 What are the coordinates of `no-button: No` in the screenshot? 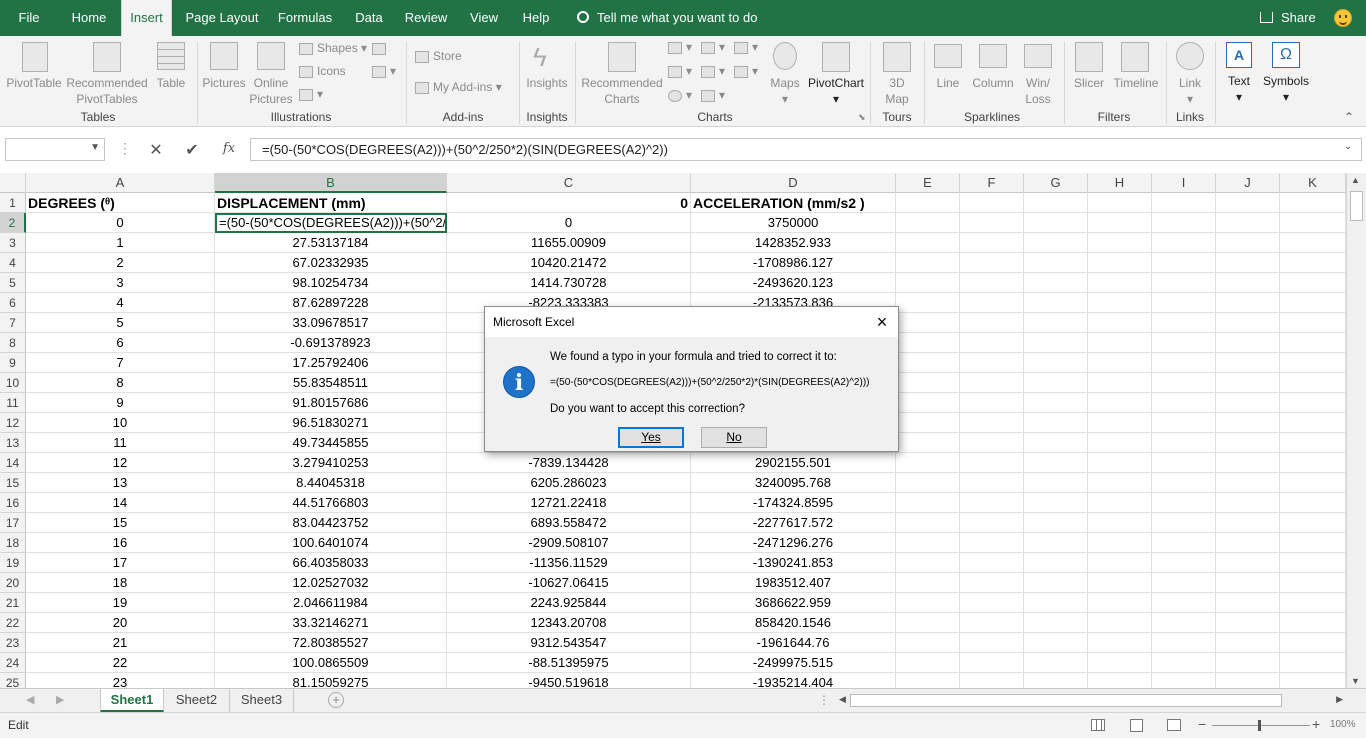 It's located at (734, 437).